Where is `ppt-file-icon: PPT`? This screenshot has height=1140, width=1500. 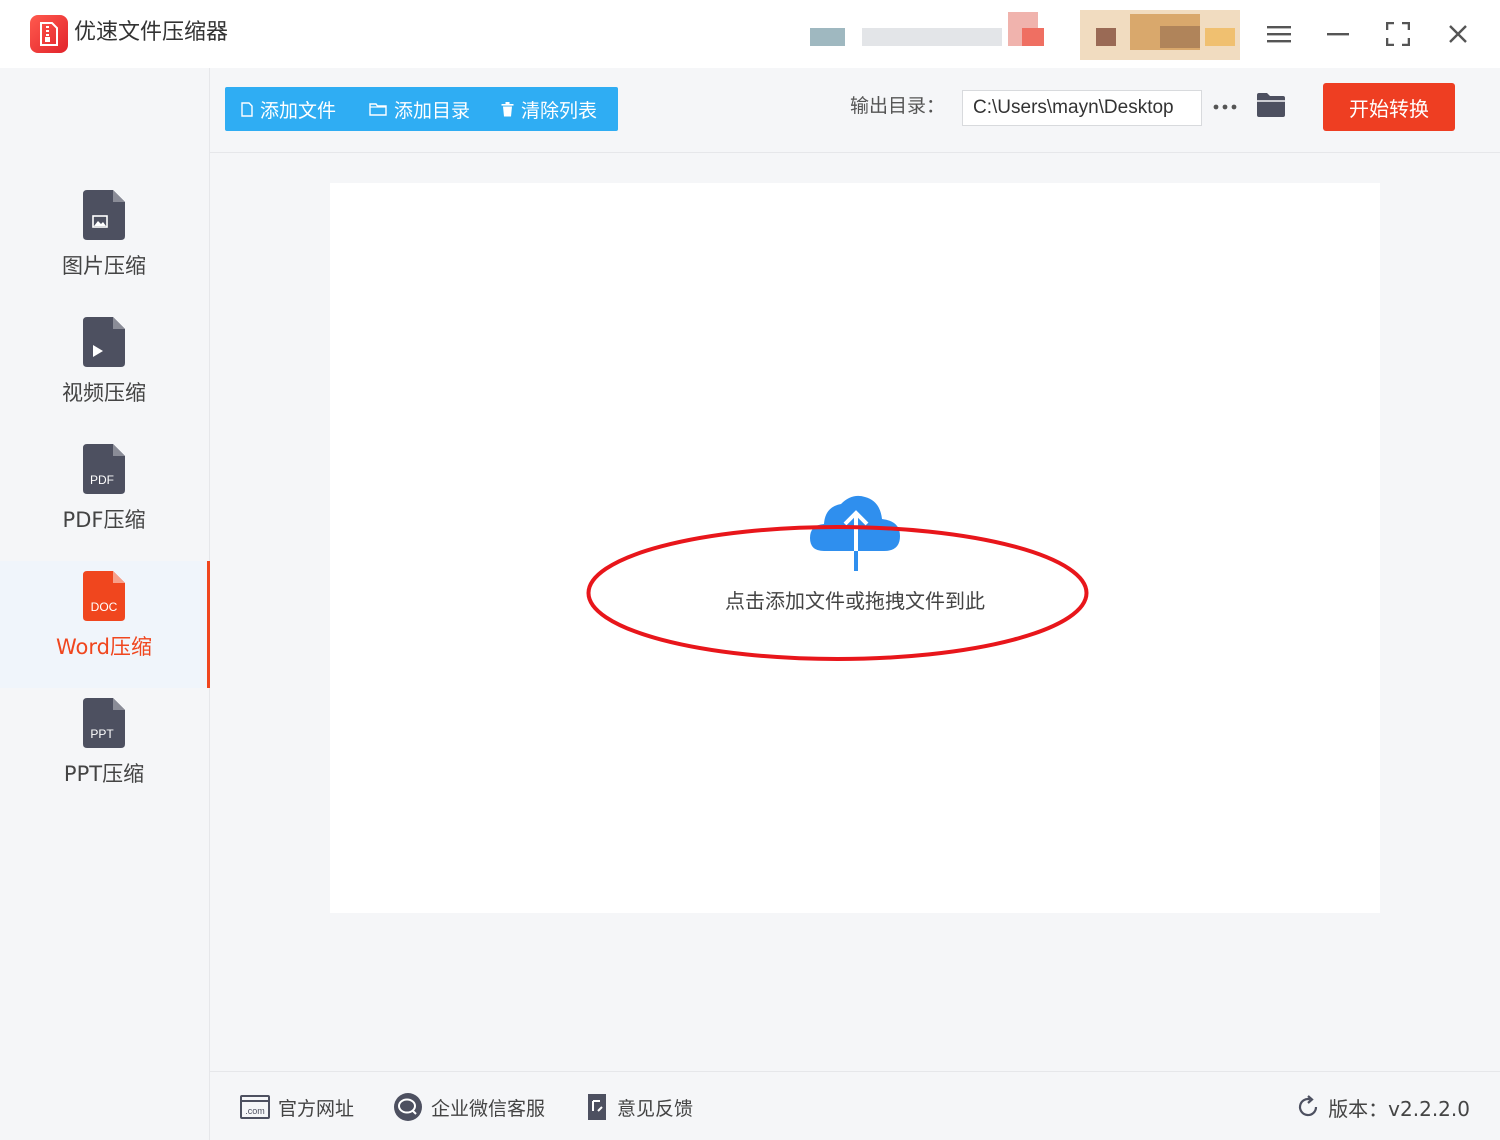 ppt-file-icon: PPT is located at coordinates (104, 723).